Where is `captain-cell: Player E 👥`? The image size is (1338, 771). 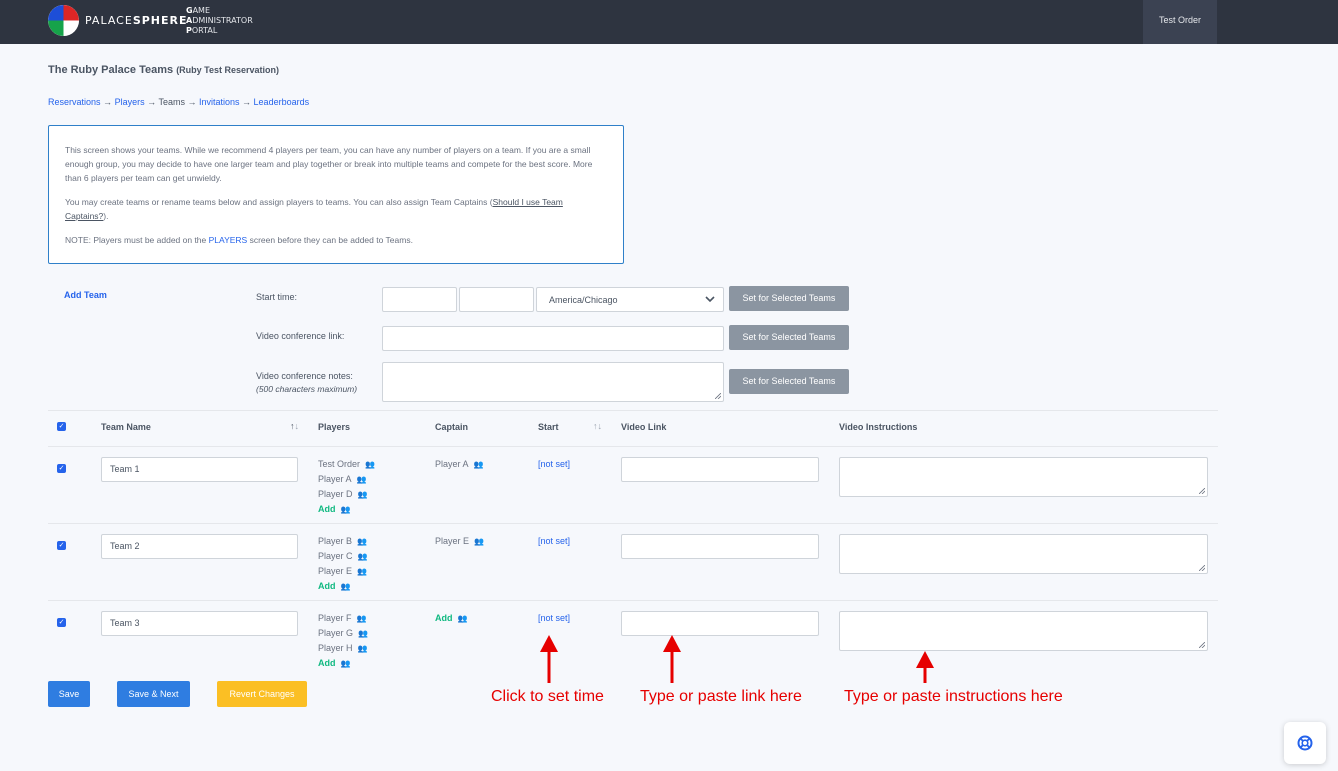
captain-cell: Player E 👥 is located at coordinates (459, 541).